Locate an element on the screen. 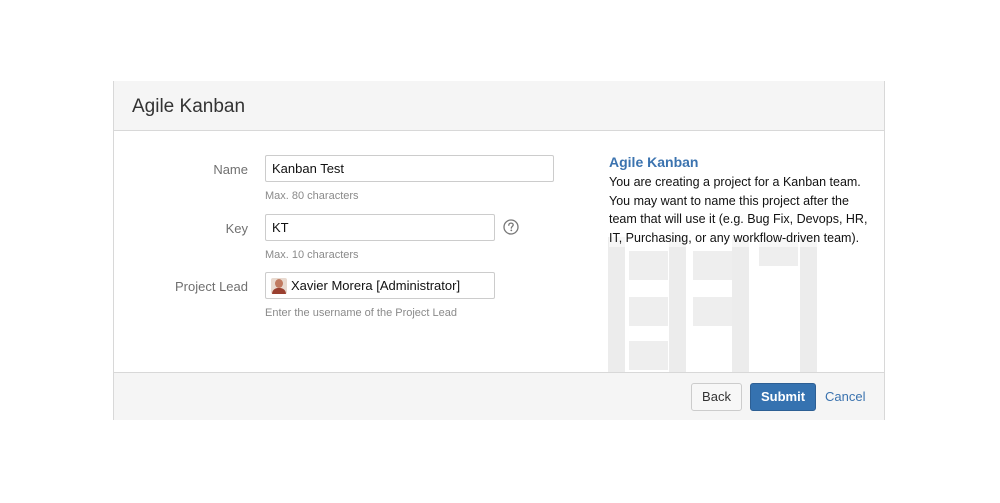 This screenshot has width=1000, height=503. key-label: Key is located at coordinates (236, 228).